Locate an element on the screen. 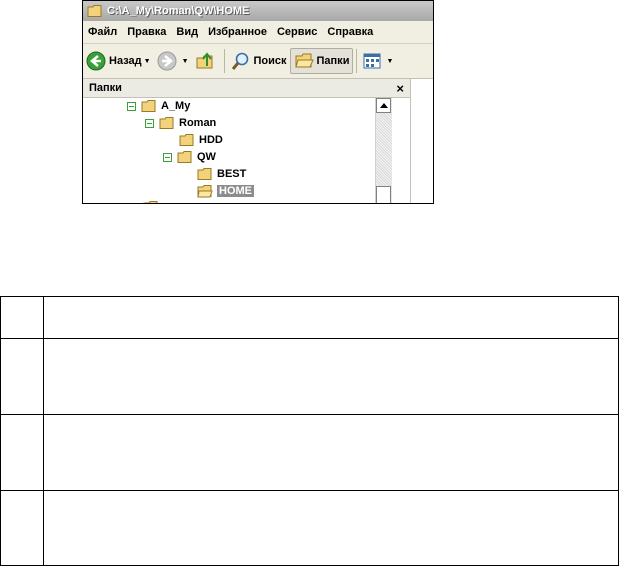  back-label: Назад is located at coordinates (125, 61).